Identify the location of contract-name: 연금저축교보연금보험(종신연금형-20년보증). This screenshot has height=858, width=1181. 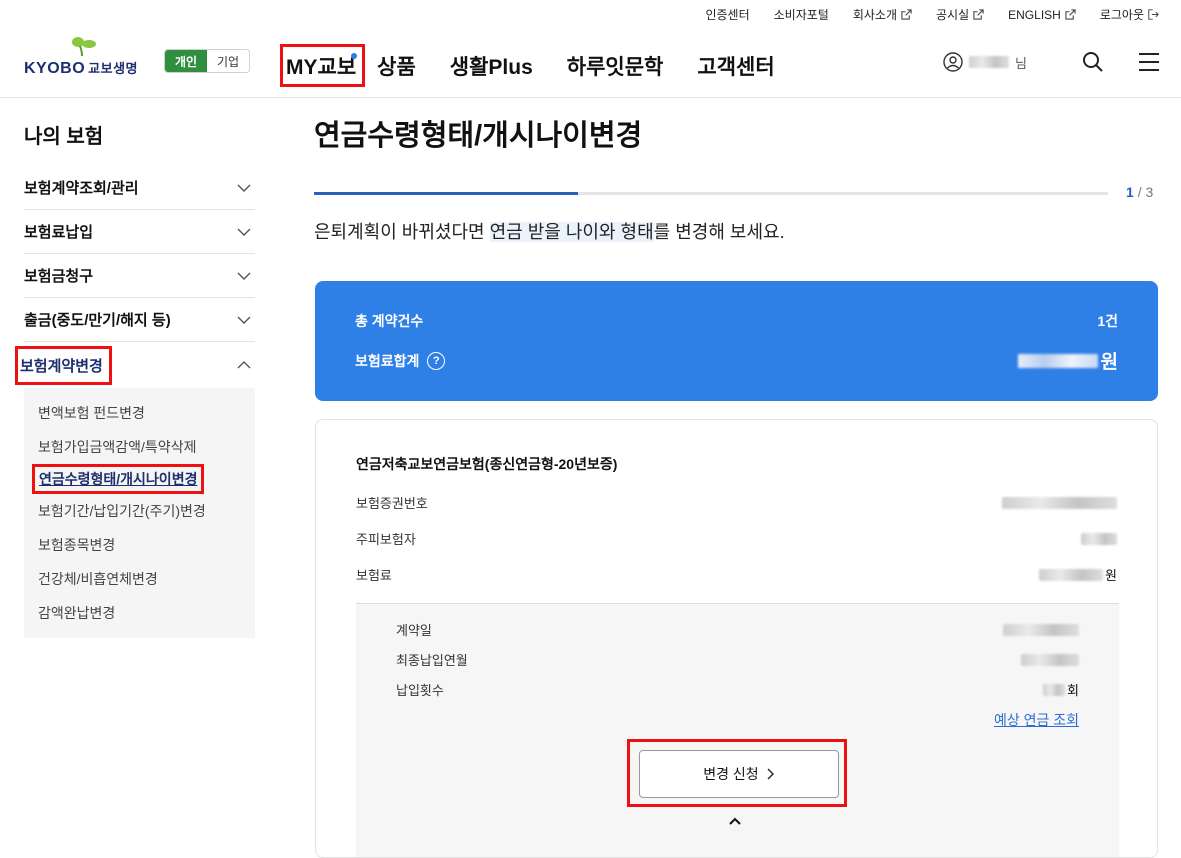
(487, 464).